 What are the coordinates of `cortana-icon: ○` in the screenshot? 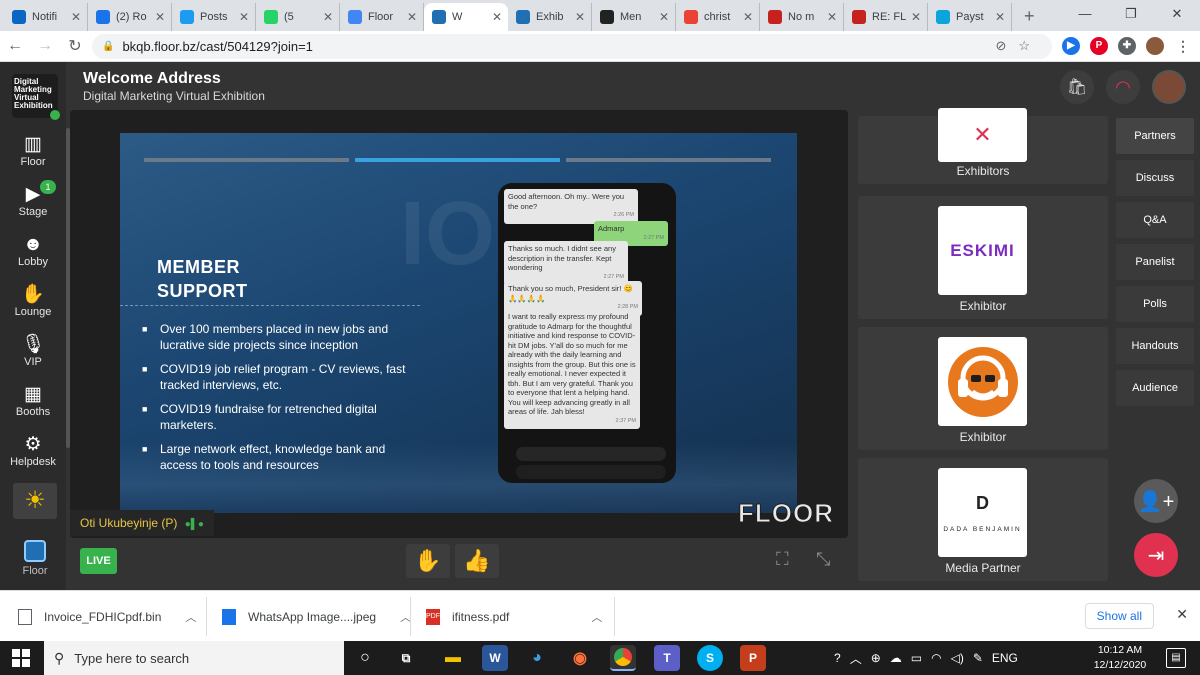 It's located at (365, 658).